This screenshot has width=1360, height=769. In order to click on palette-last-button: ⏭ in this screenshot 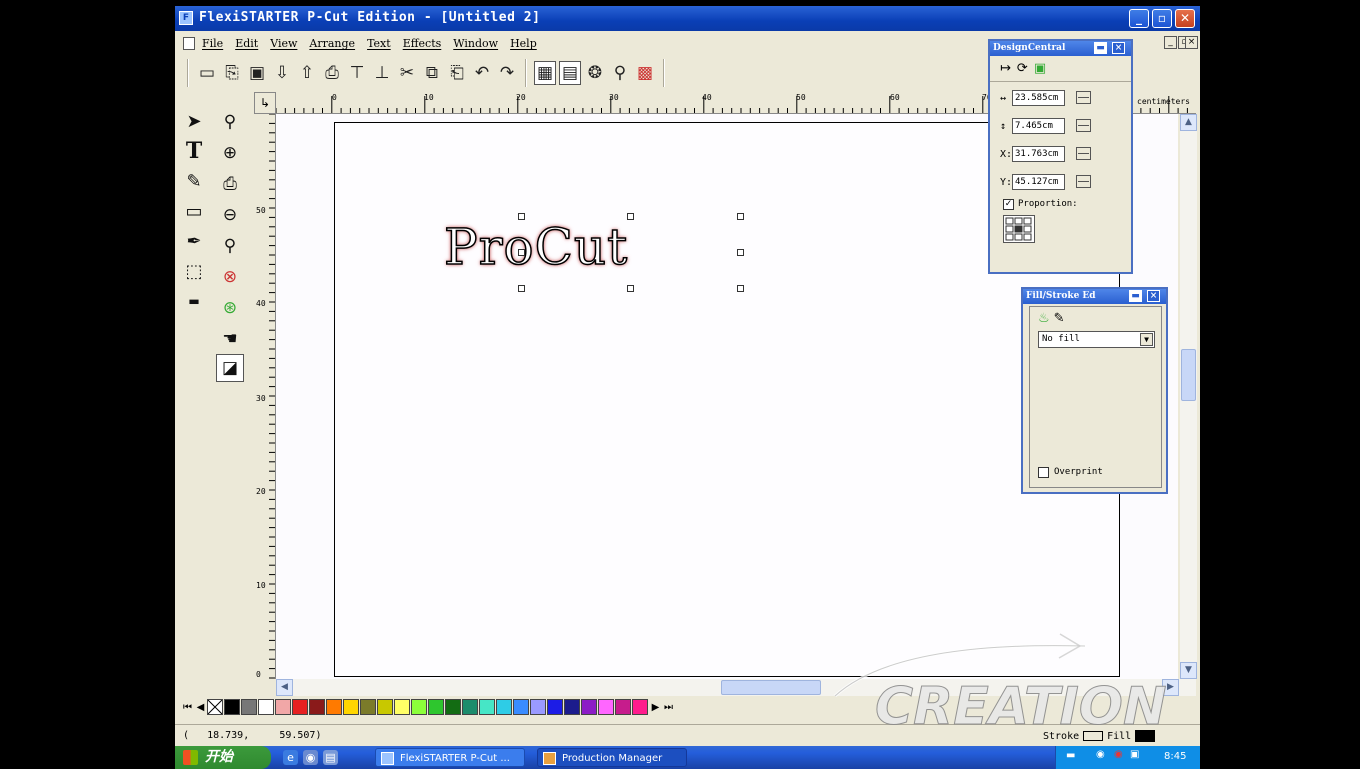, I will do `click(668, 707)`.